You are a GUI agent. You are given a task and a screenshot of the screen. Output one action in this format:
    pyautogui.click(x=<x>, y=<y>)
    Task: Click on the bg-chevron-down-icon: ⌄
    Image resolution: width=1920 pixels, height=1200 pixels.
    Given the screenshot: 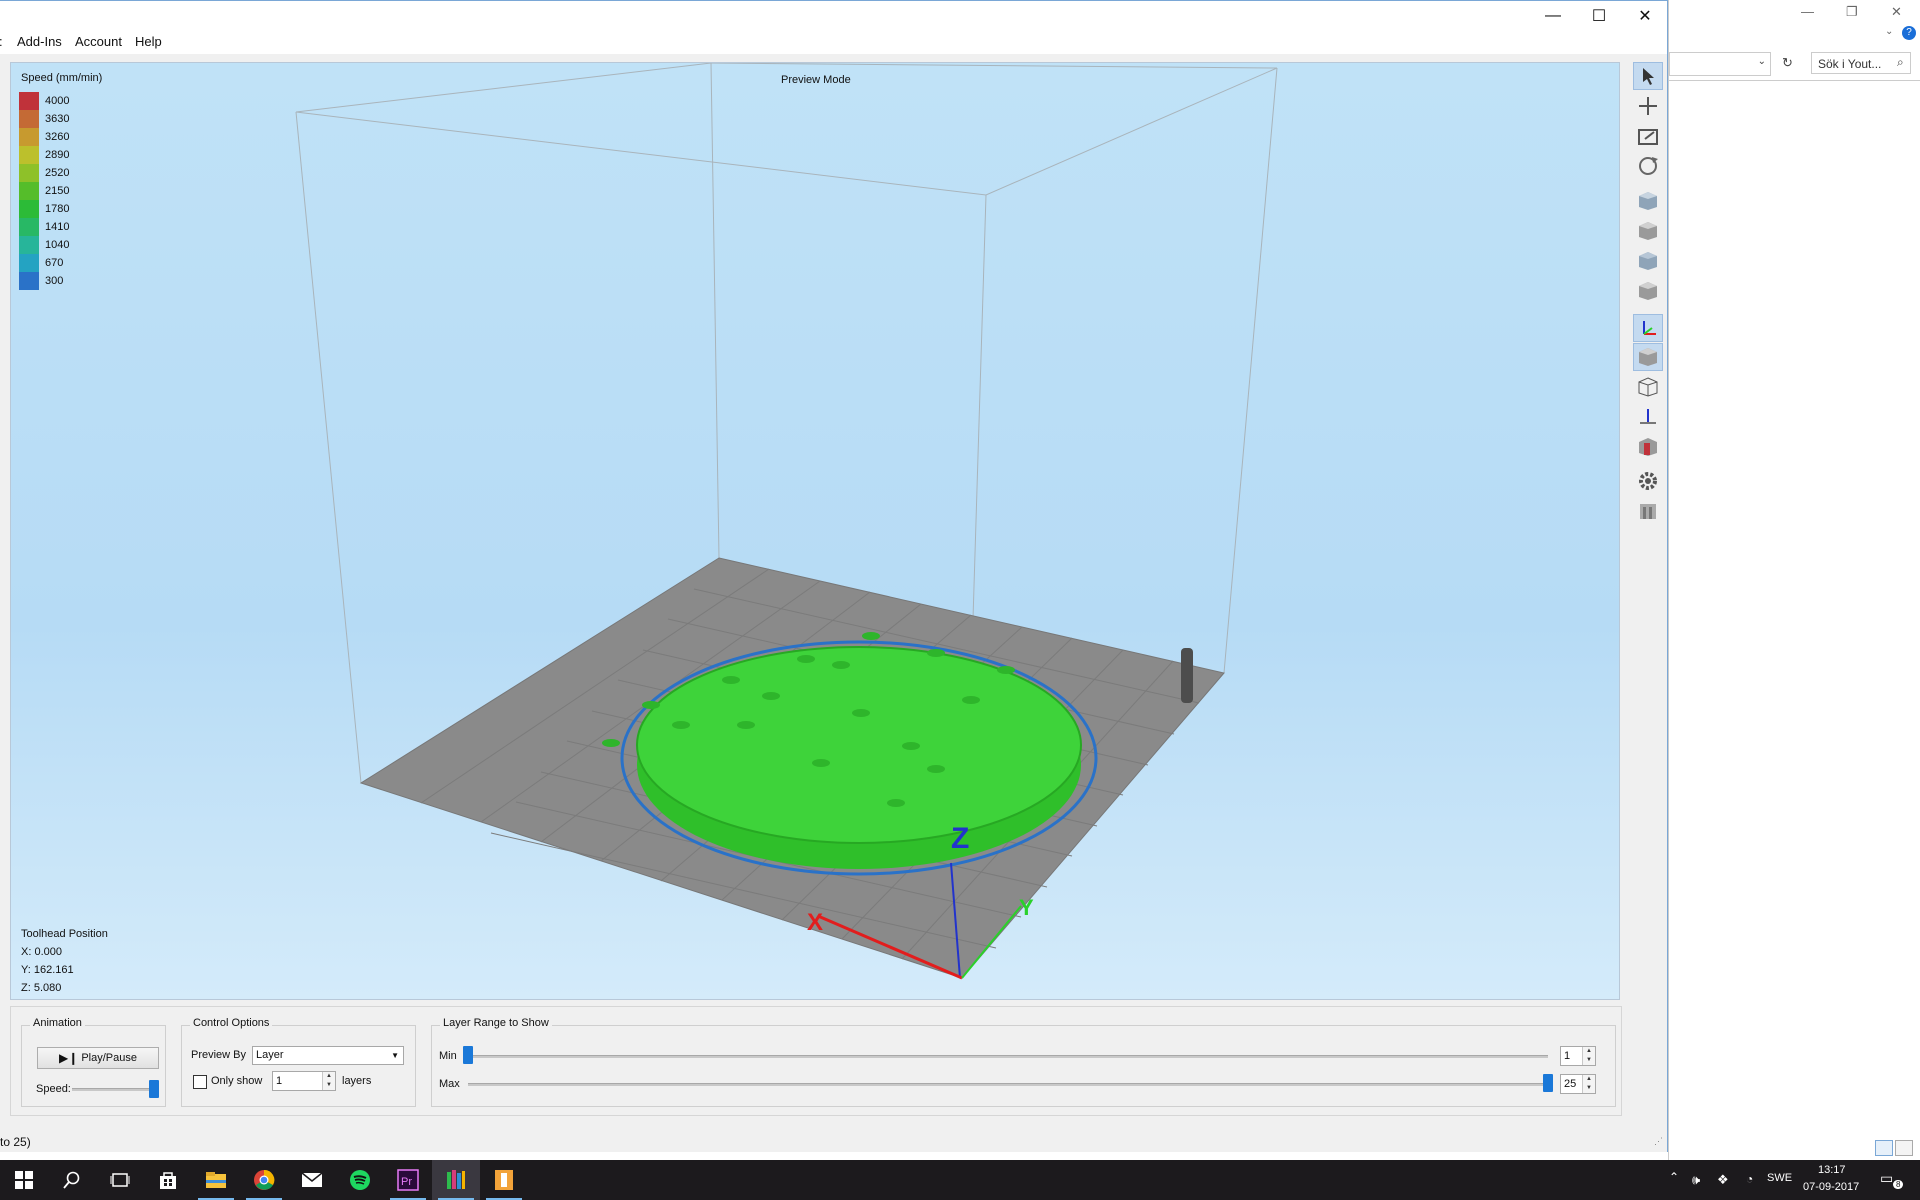 What is the action you would take?
    pyautogui.click(x=1889, y=31)
    